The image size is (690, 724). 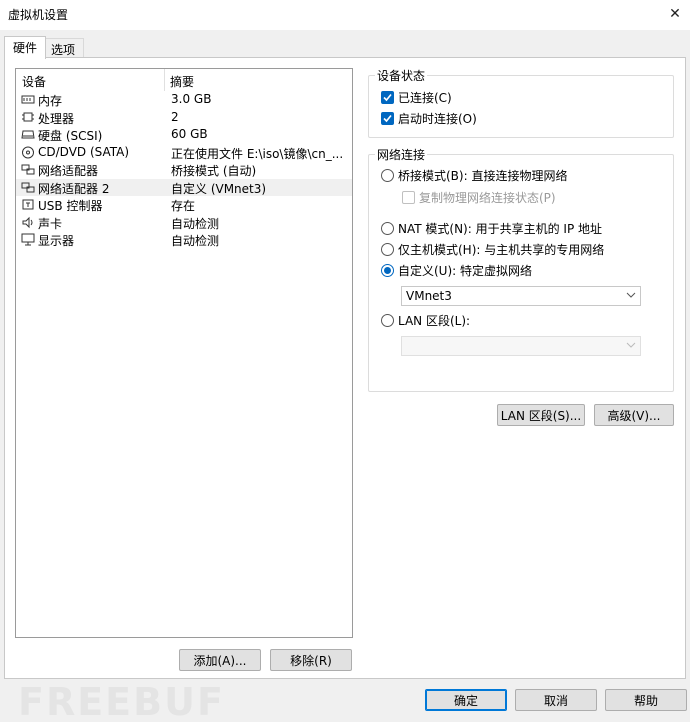 I want to click on connected-checkbox: 已连接(C), so click(x=416, y=97).